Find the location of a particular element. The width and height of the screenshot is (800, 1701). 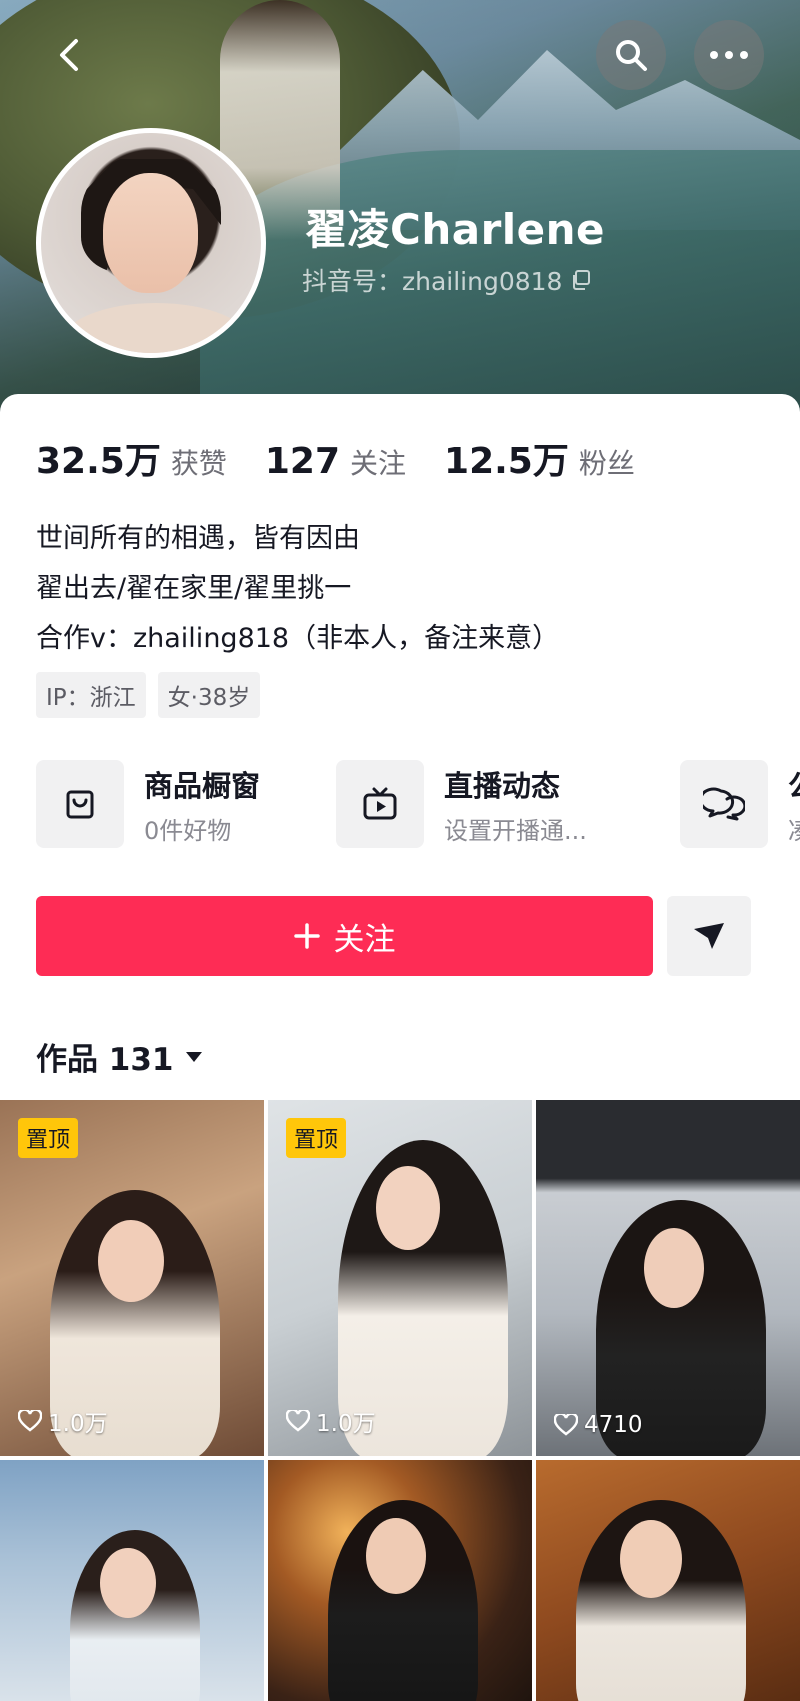

plus-icon is located at coordinates (306, 936).